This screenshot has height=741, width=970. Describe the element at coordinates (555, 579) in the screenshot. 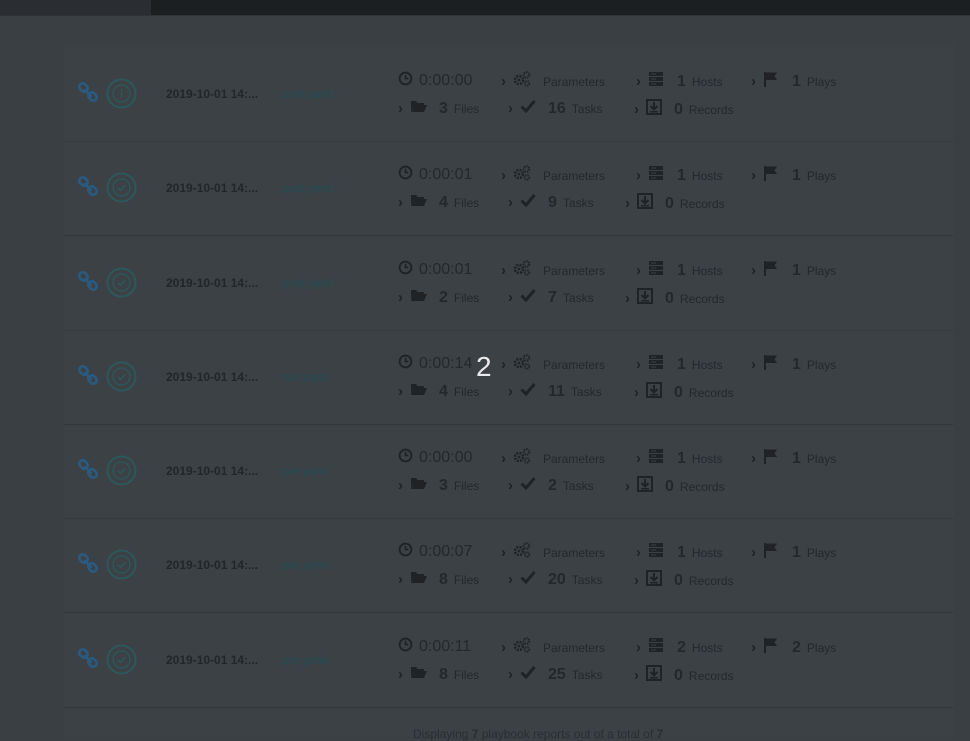

I see `tasks-link: › 20 Tasks` at that location.